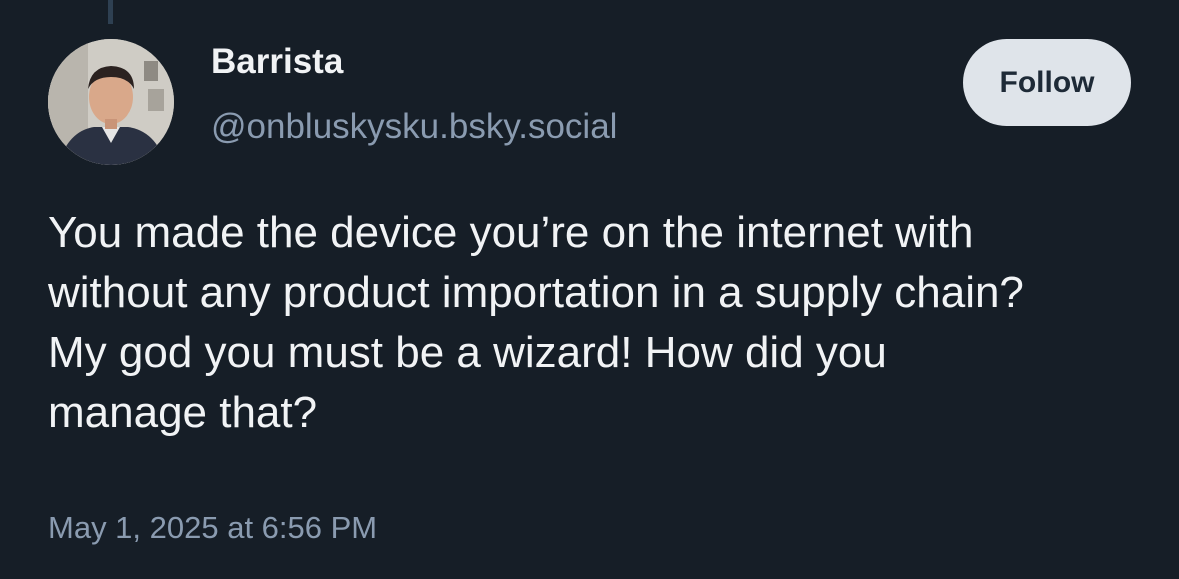 This screenshot has height=579, width=1179. What do you see at coordinates (277, 62) in the screenshot?
I see `author-display-name: Barrista` at bounding box center [277, 62].